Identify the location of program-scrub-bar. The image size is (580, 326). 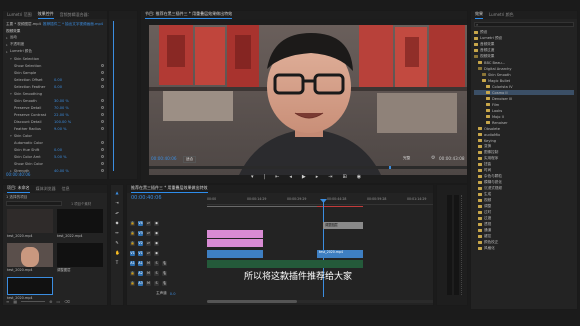
(308, 167).